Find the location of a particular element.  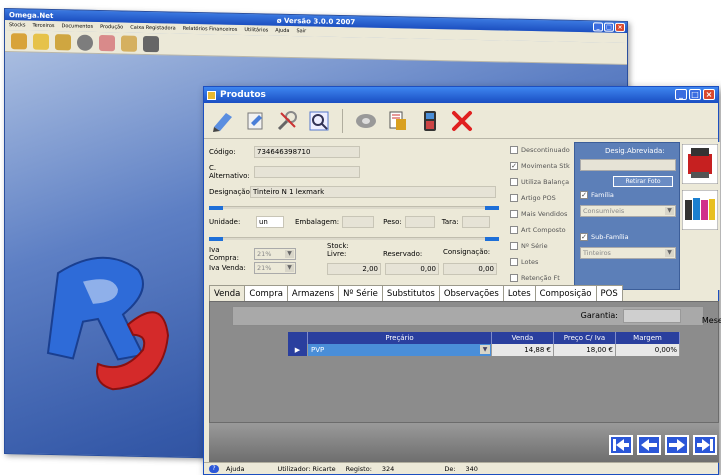

table-row: ▶ PVP ▼ 14,88 € 18,00 € 0,00% is located at coordinates (484, 350).